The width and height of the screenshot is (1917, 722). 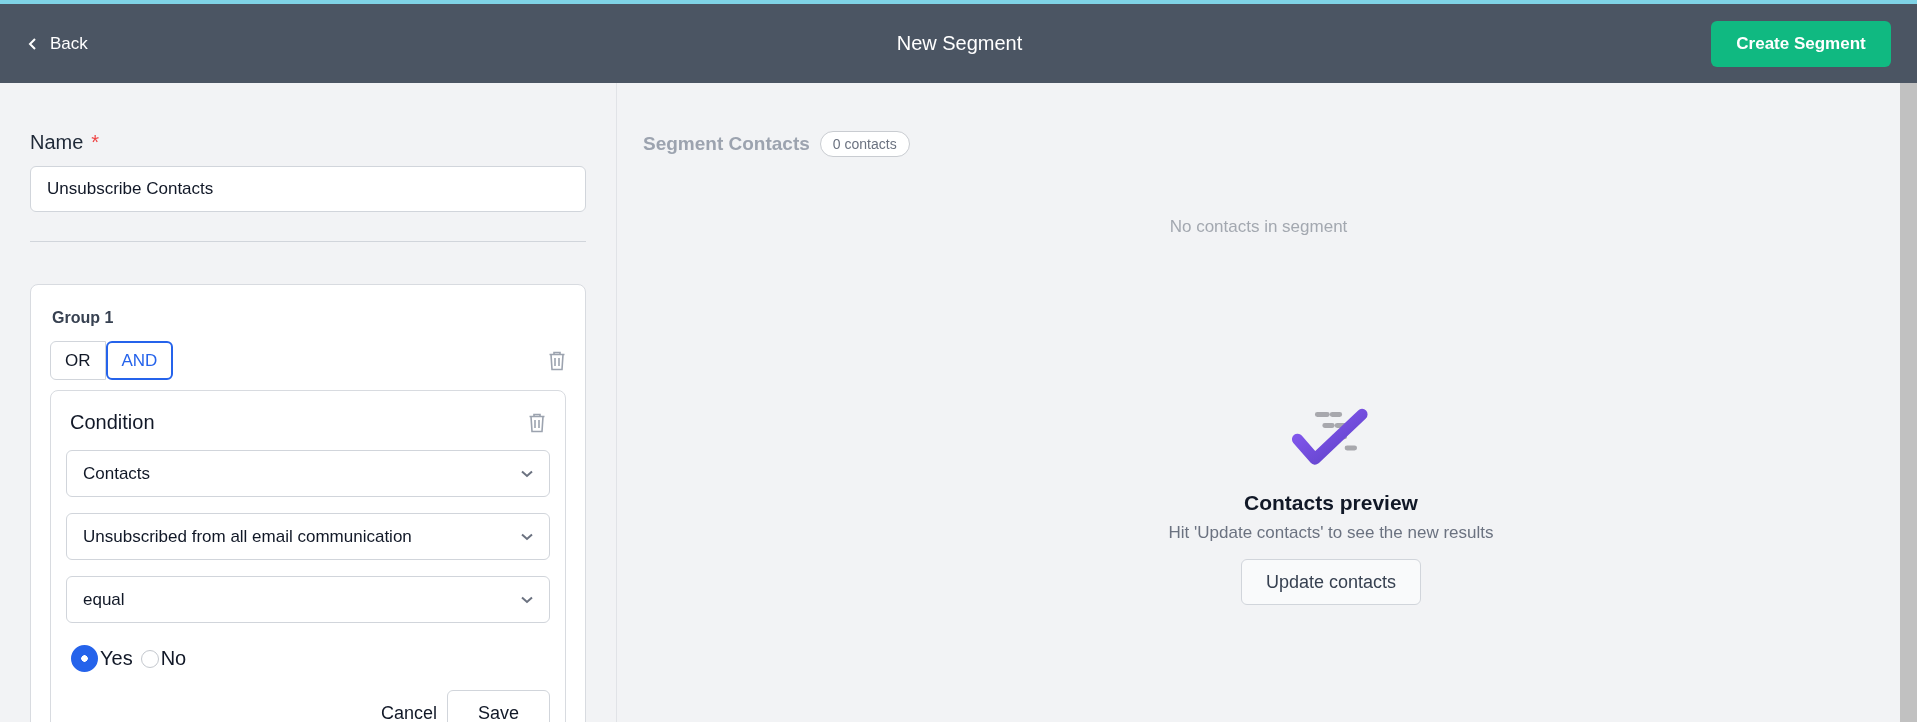 I want to click on update-contacts-button: Update contacts, so click(x=1331, y=582).